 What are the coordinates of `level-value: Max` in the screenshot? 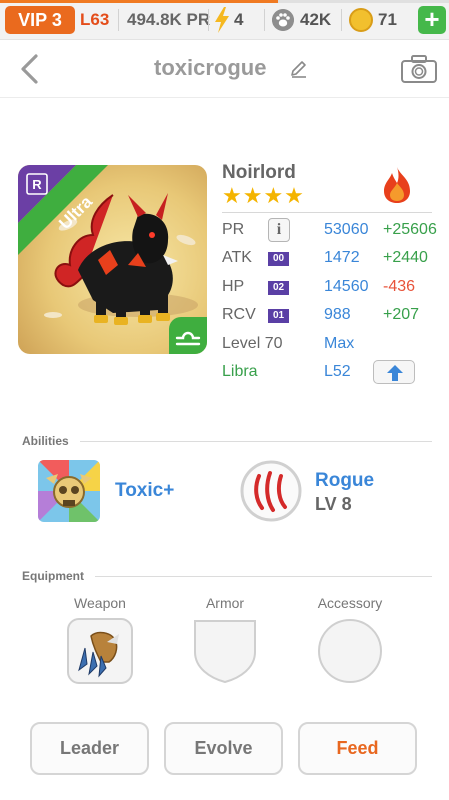 It's located at (339, 343).